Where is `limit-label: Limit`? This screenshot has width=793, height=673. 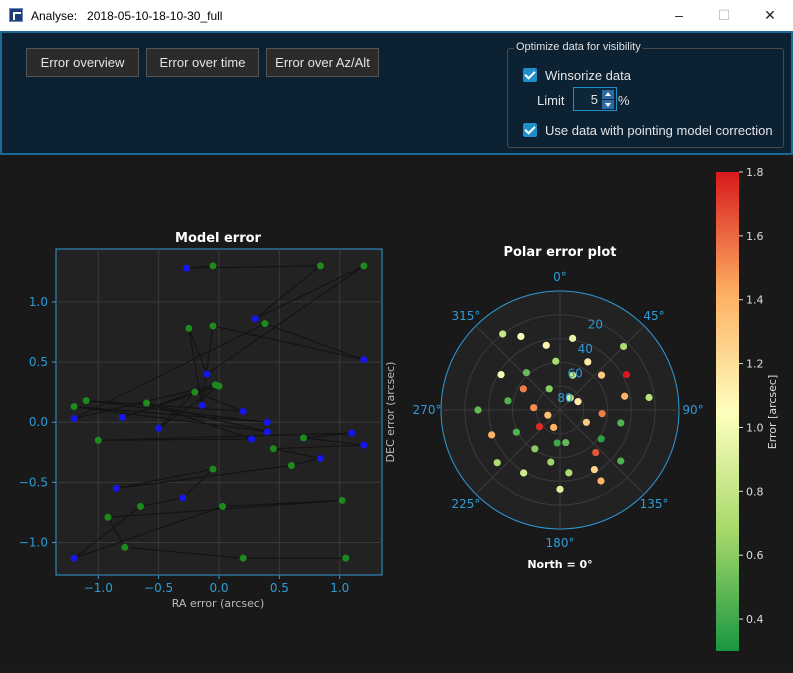 limit-label: Limit is located at coordinates (551, 100).